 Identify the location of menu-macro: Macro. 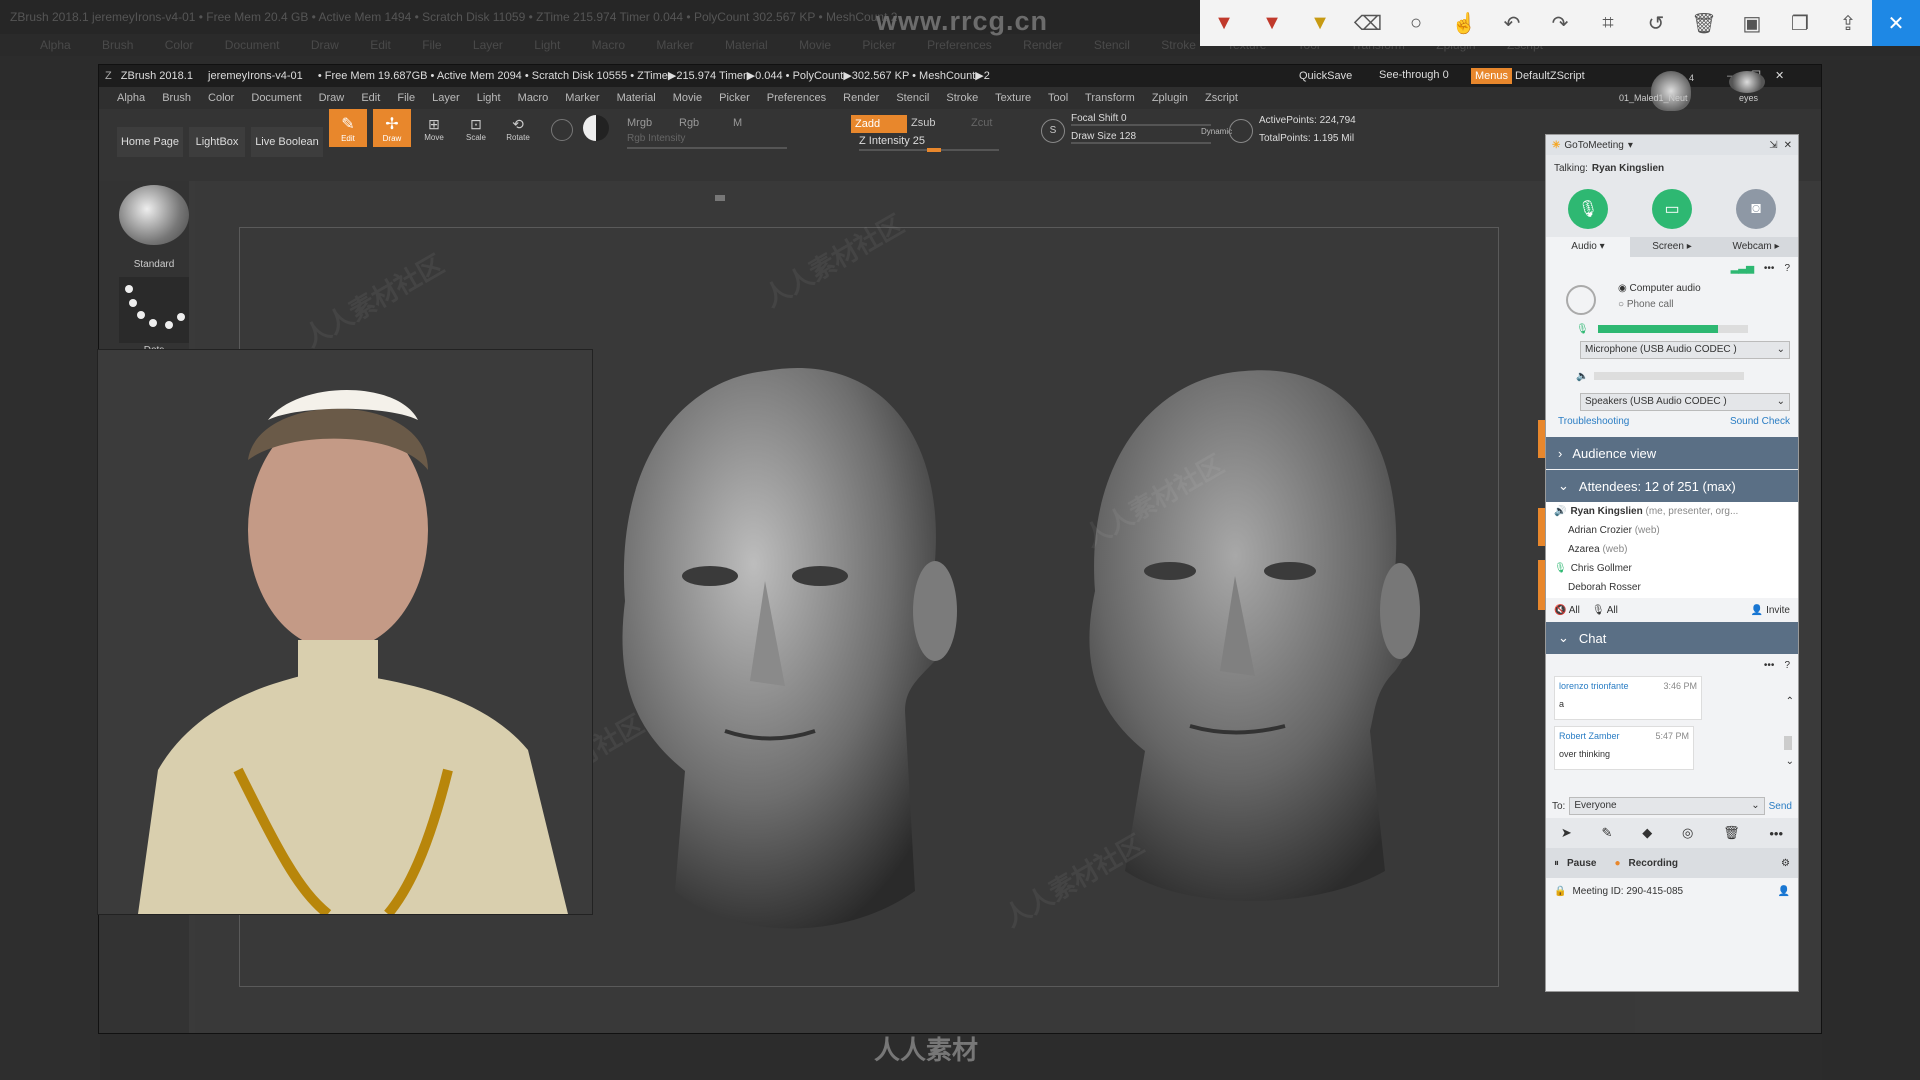
(533, 98).